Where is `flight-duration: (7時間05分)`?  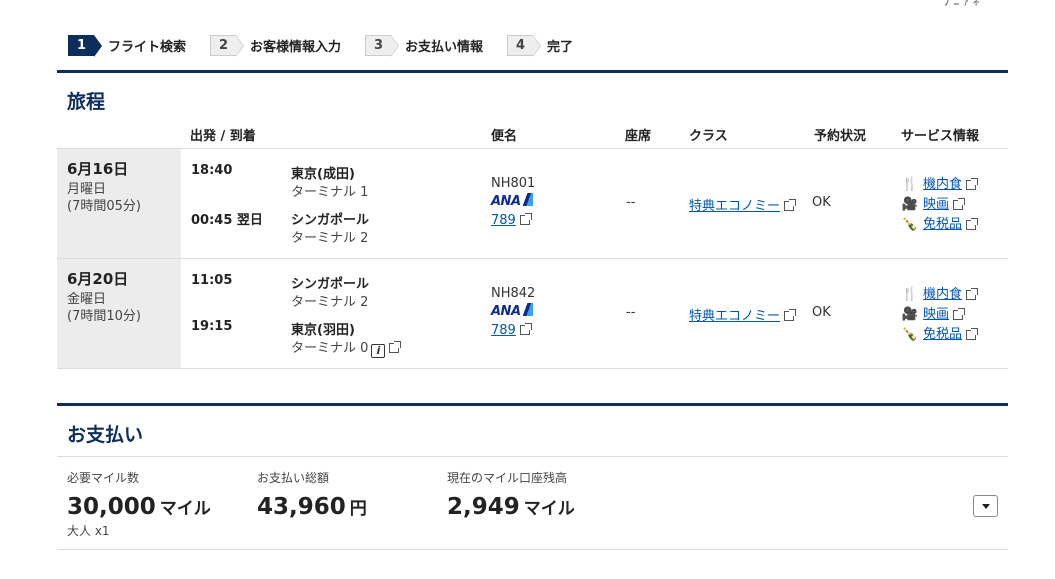 flight-duration: (7時間05分) is located at coordinates (104, 206).